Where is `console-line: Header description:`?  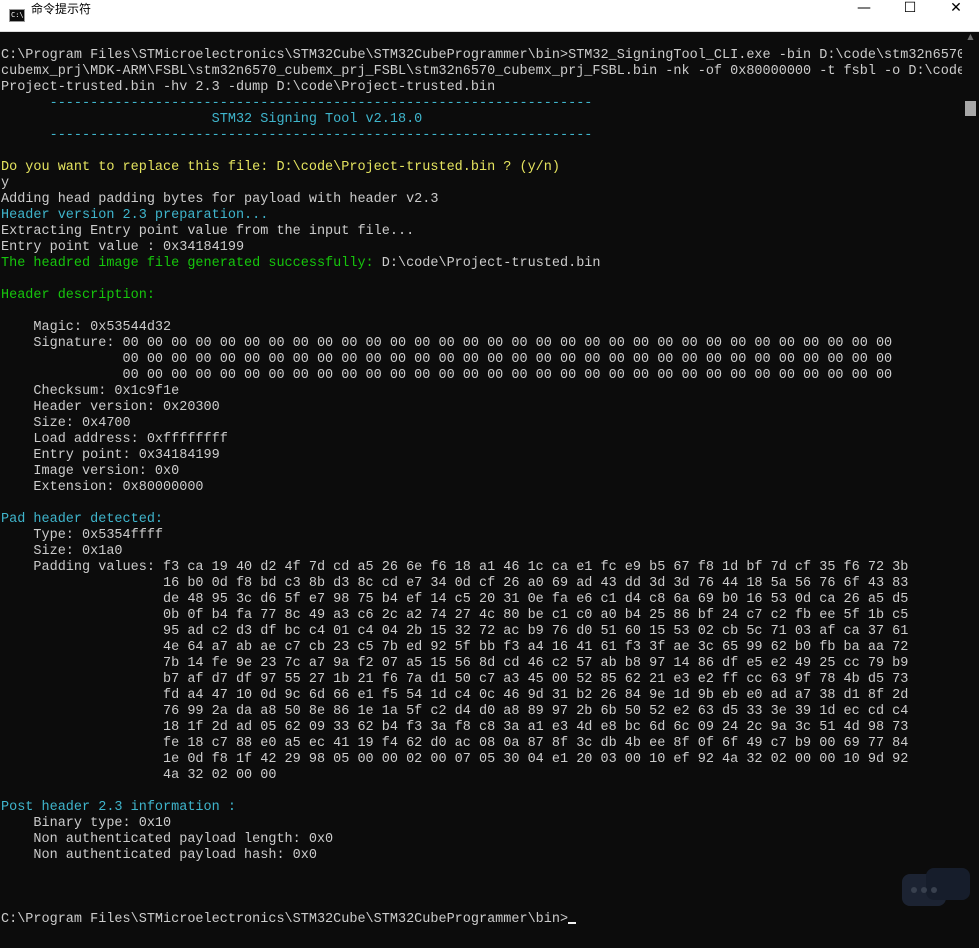
console-line: Header description: is located at coordinates (481, 296).